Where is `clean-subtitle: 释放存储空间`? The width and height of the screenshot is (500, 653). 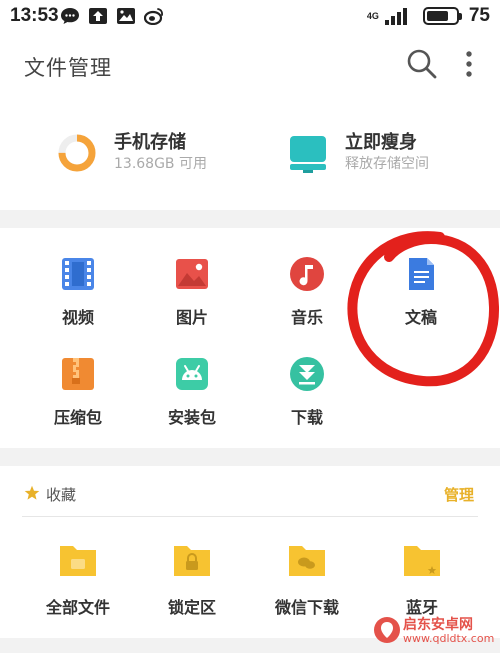
clean-subtitle: 释放存储空间 is located at coordinates (387, 164).